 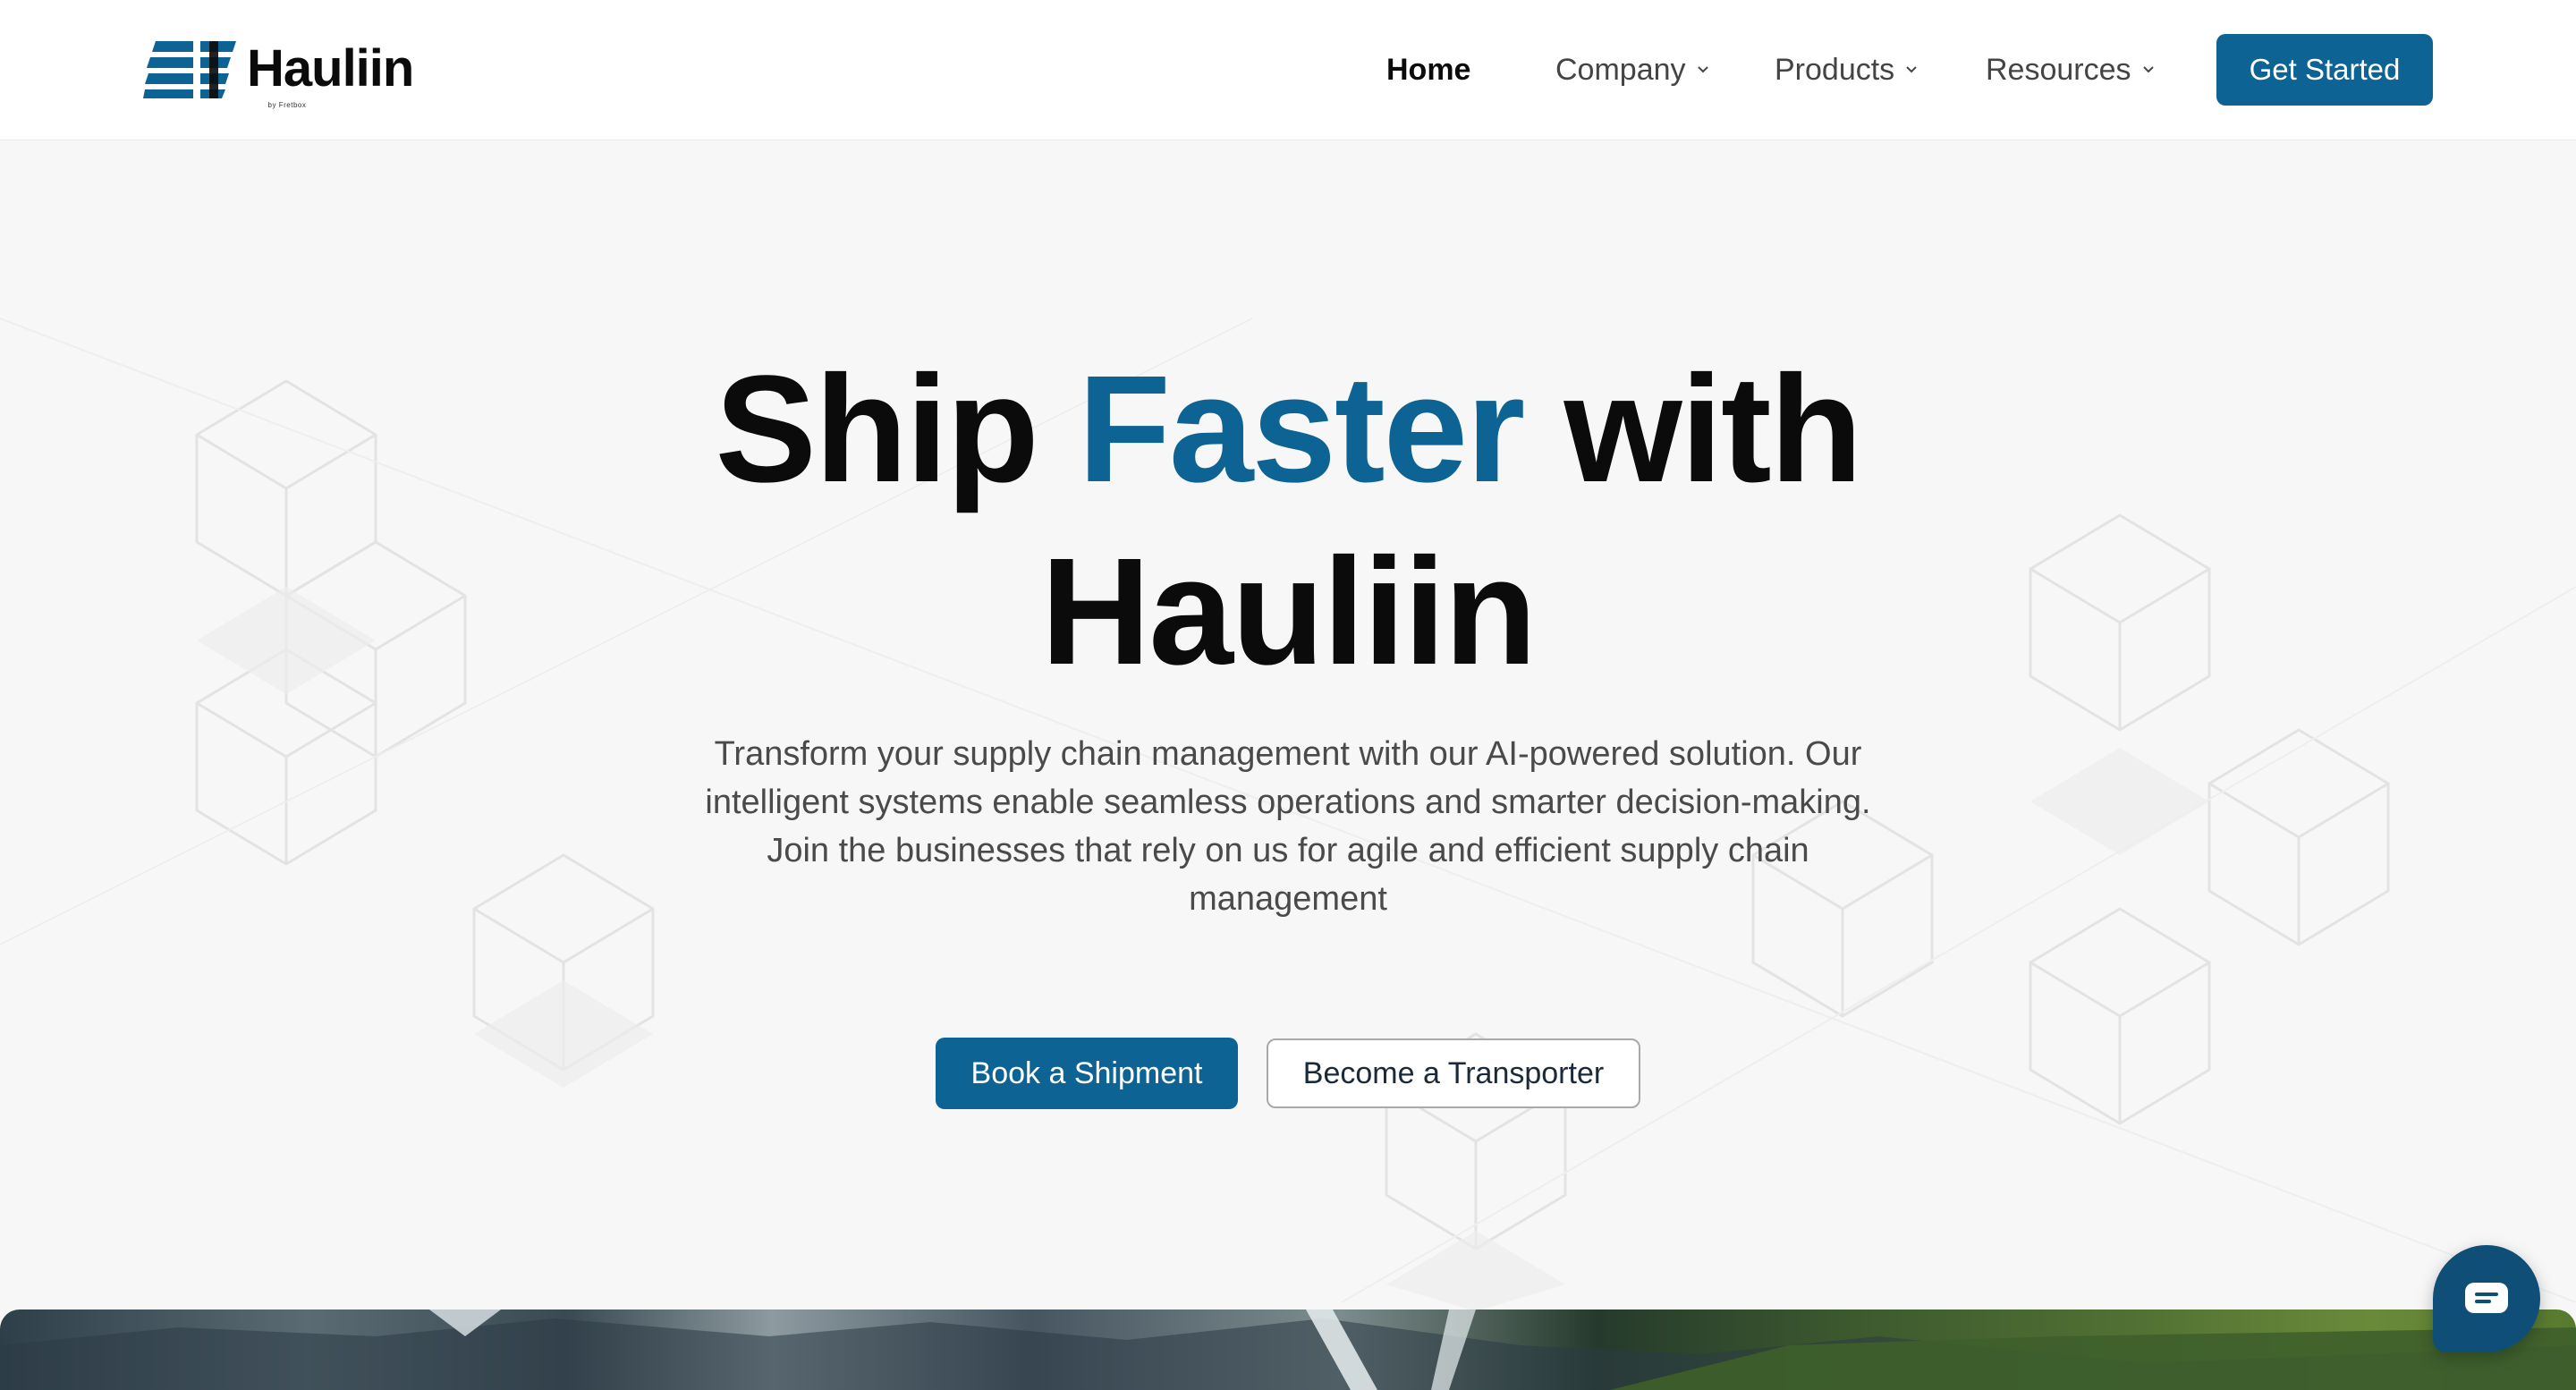 I want to click on nav-home: Home, so click(x=1428, y=70).